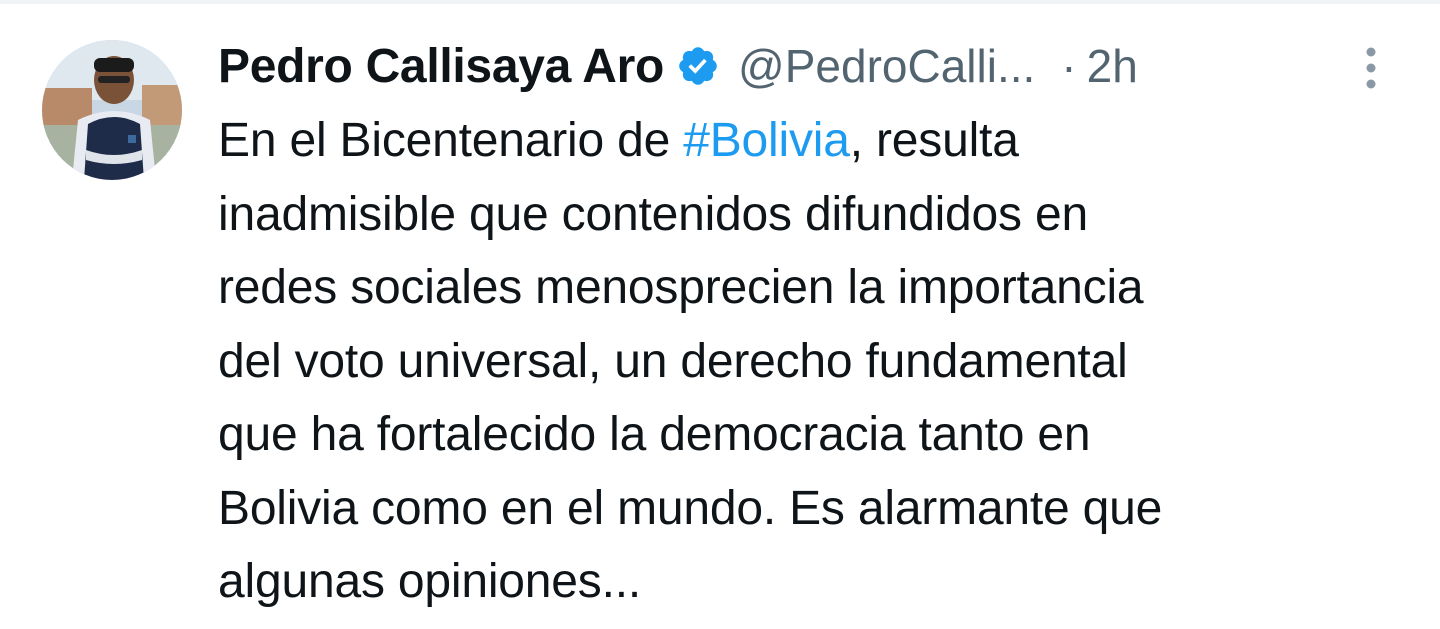 Image resolution: width=1440 pixels, height=629 pixels. I want to click on tweet-line: inadmisible que contenidos difundidos en, so click(653, 214).